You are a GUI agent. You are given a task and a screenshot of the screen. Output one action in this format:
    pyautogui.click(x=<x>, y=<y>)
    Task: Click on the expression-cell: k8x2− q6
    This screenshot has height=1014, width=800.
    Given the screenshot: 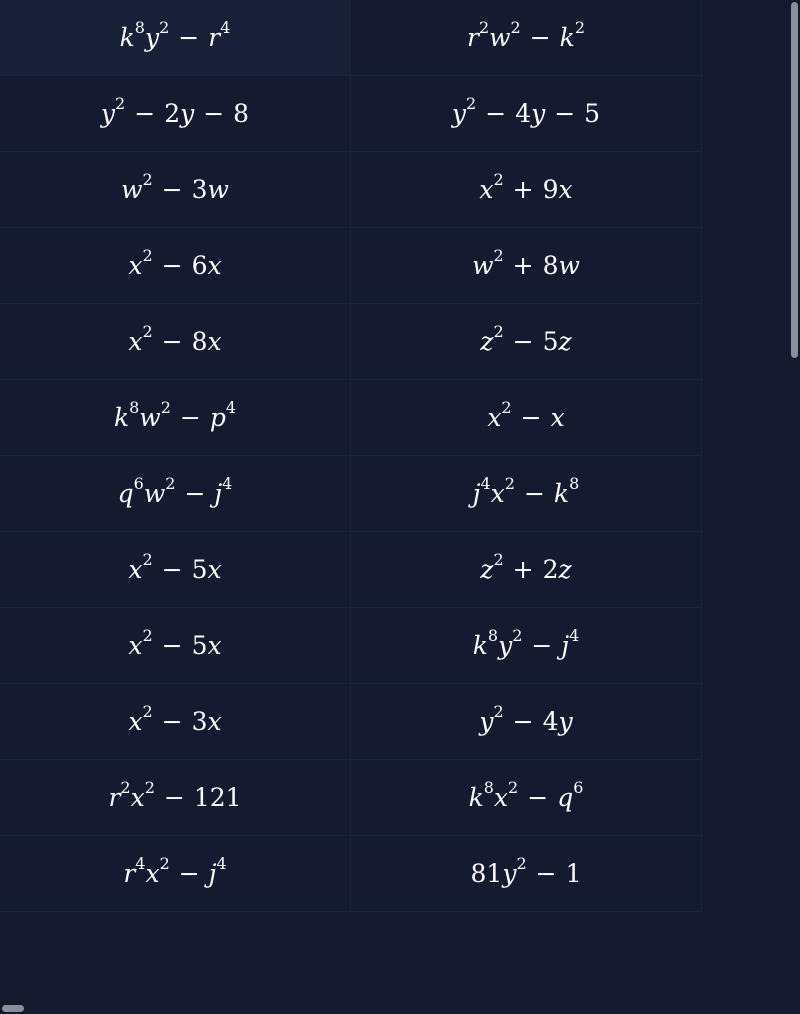 What is the action you would take?
    pyautogui.click(x=526, y=798)
    